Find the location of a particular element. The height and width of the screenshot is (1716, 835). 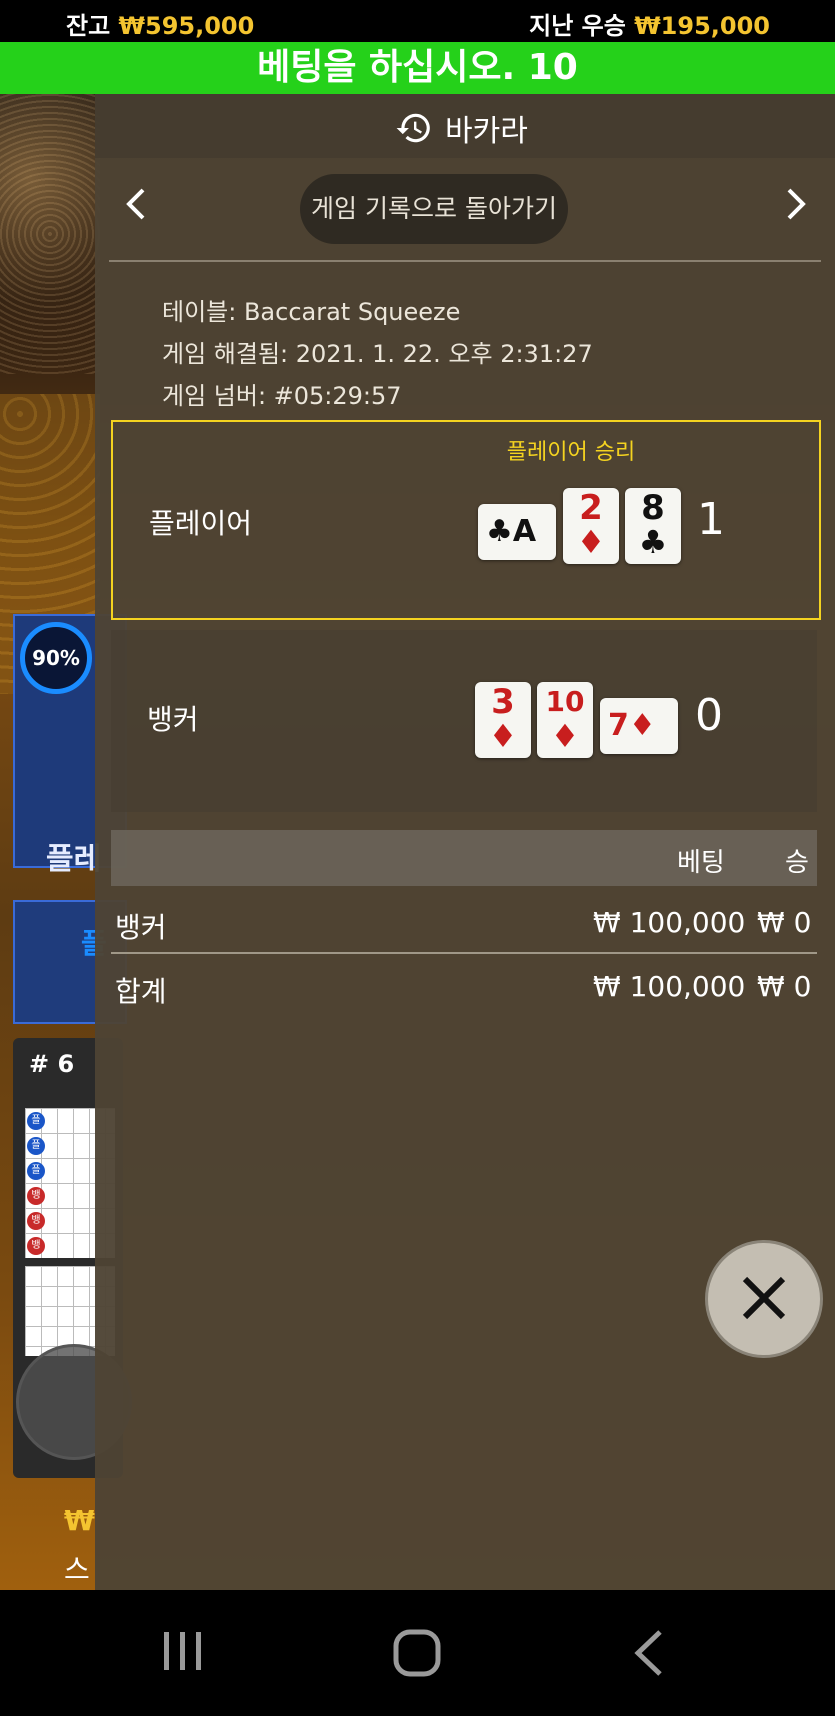

back-icon is located at coordinates (649, 1659).